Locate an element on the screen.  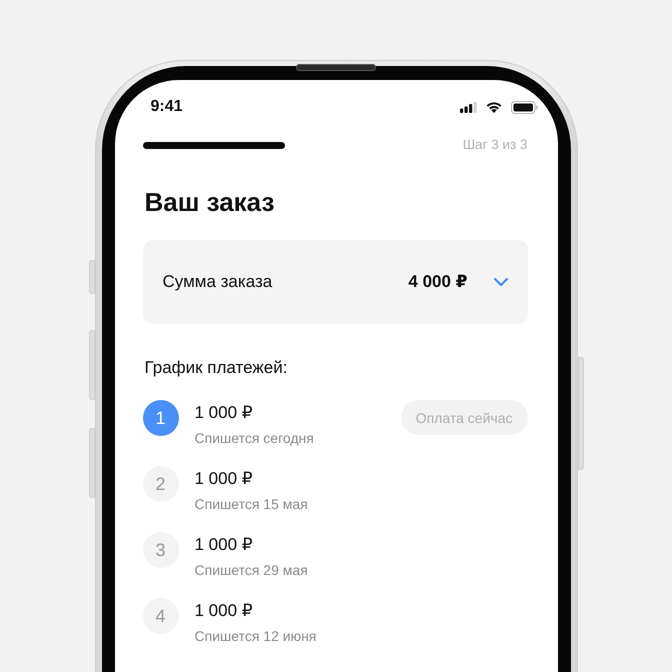
chevron-icon is located at coordinates (501, 282).